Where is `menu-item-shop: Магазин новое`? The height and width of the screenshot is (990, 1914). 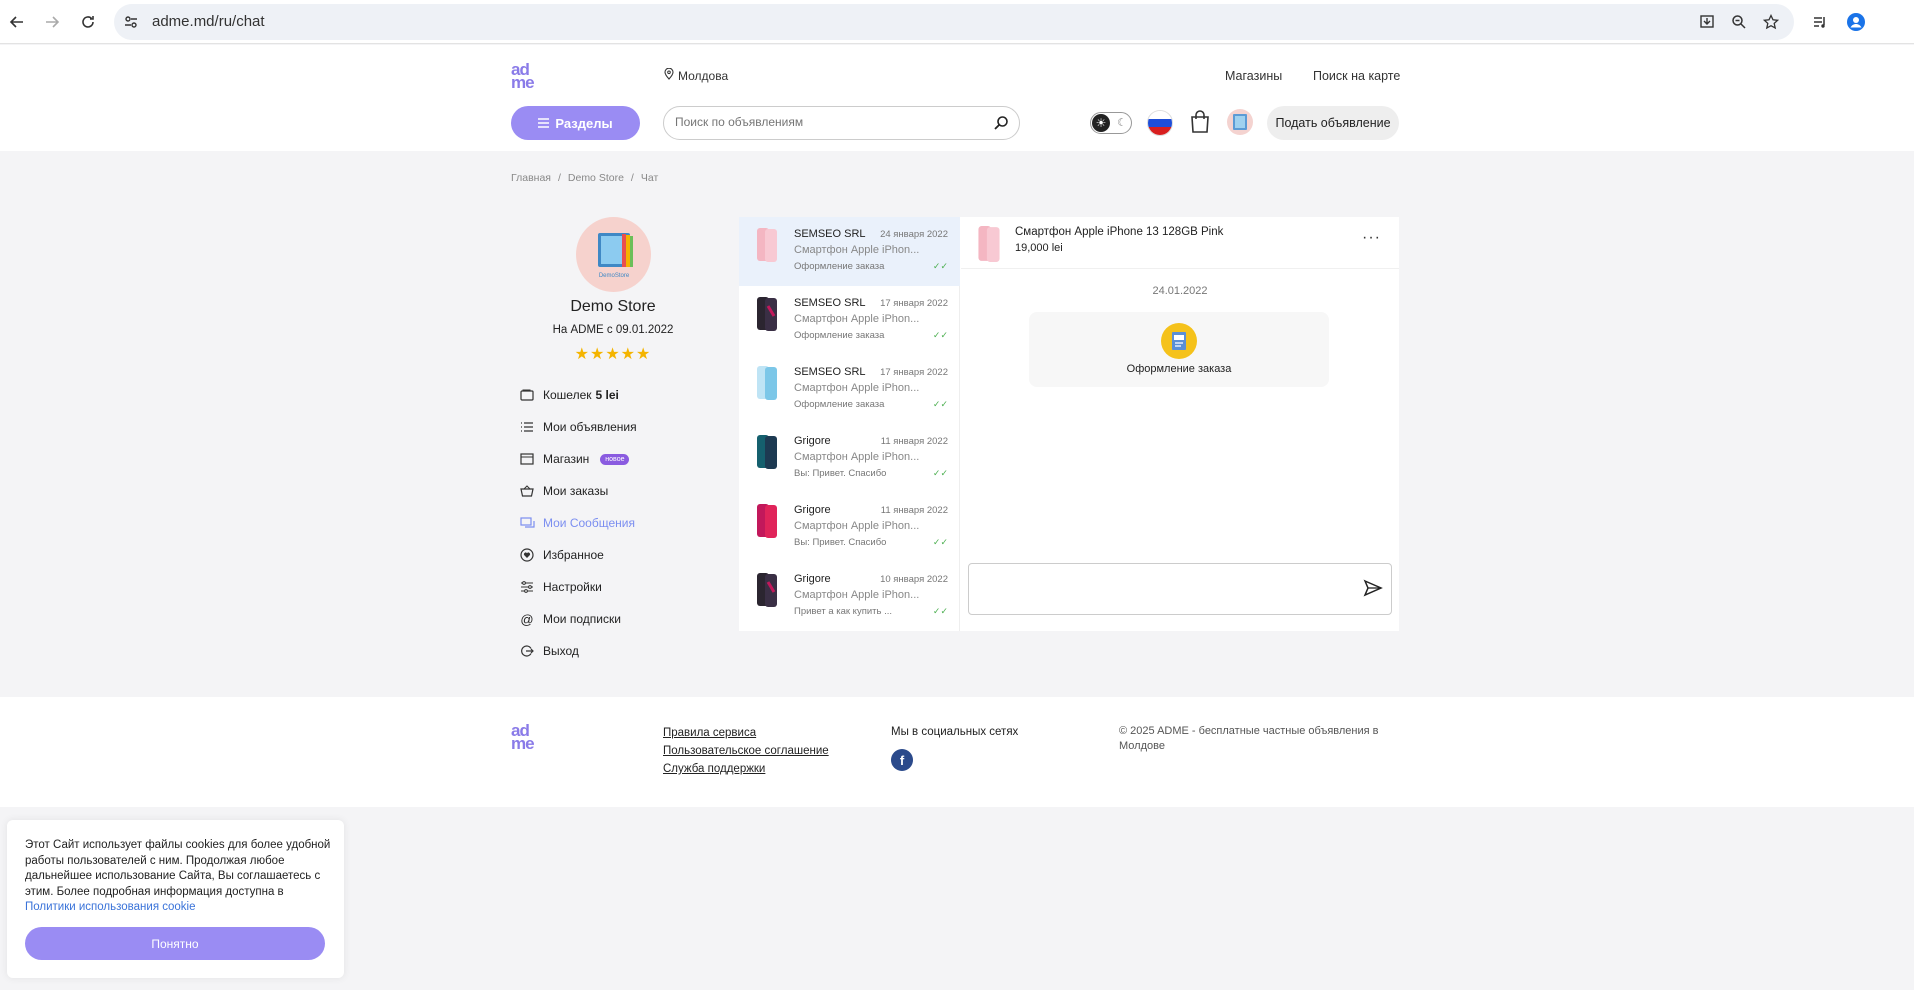
menu-item-shop: Магазин новое is located at coordinates (574, 459).